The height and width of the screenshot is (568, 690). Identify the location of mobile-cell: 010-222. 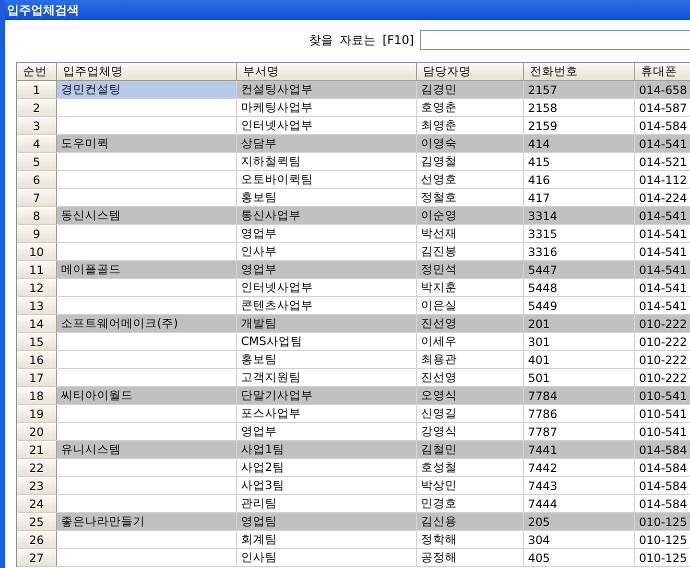
(662, 323).